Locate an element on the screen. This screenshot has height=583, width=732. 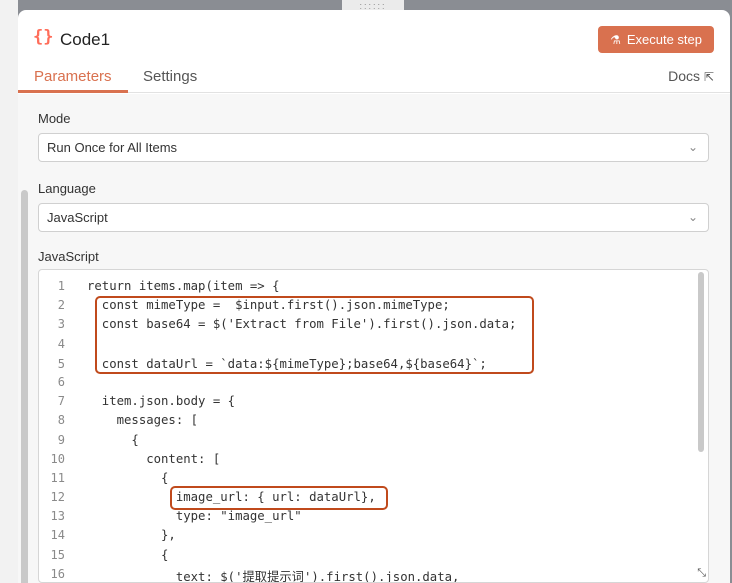
code-line: text: $('提取提示词').first().json.data, is located at coordinates (273, 574).